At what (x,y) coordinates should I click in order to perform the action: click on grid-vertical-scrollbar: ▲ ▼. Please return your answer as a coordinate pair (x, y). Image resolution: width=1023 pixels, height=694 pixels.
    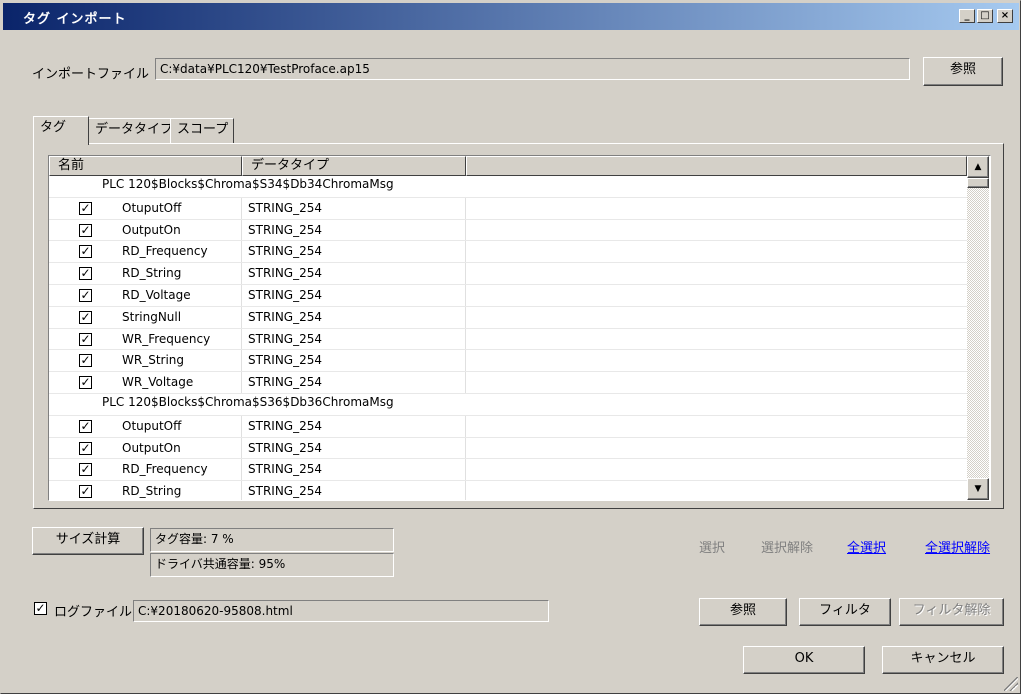
    Looking at the image, I should click on (978, 328).